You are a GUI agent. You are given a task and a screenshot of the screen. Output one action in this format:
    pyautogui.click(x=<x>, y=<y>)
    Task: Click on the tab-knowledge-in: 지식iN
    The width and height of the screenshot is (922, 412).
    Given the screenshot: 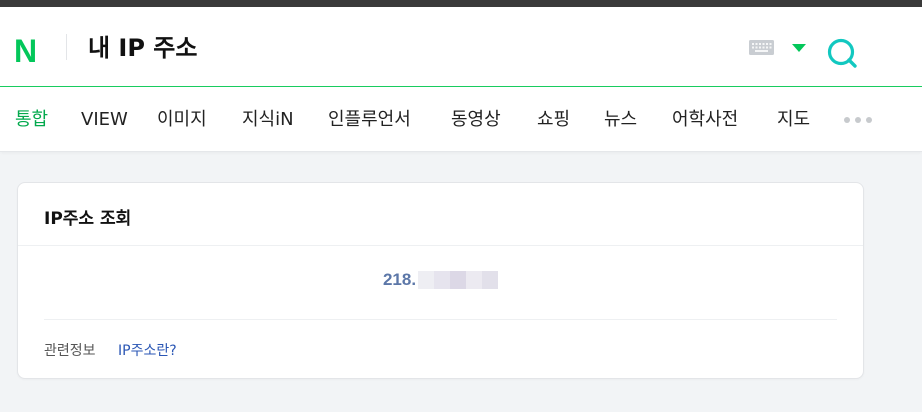 What is the action you would take?
    pyautogui.click(x=268, y=120)
    